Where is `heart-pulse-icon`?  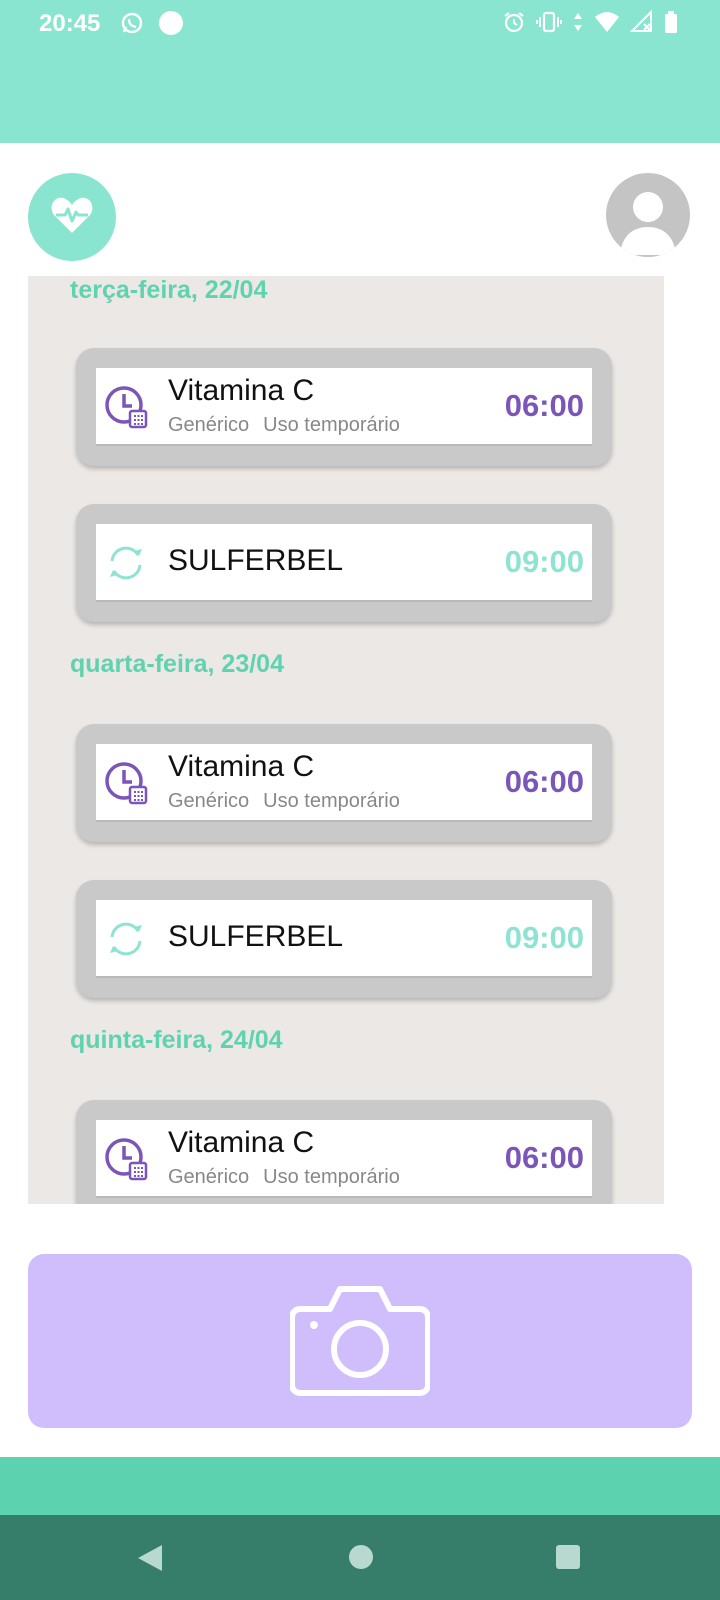 heart-pulse-icon is located at coordinates (72, 217).